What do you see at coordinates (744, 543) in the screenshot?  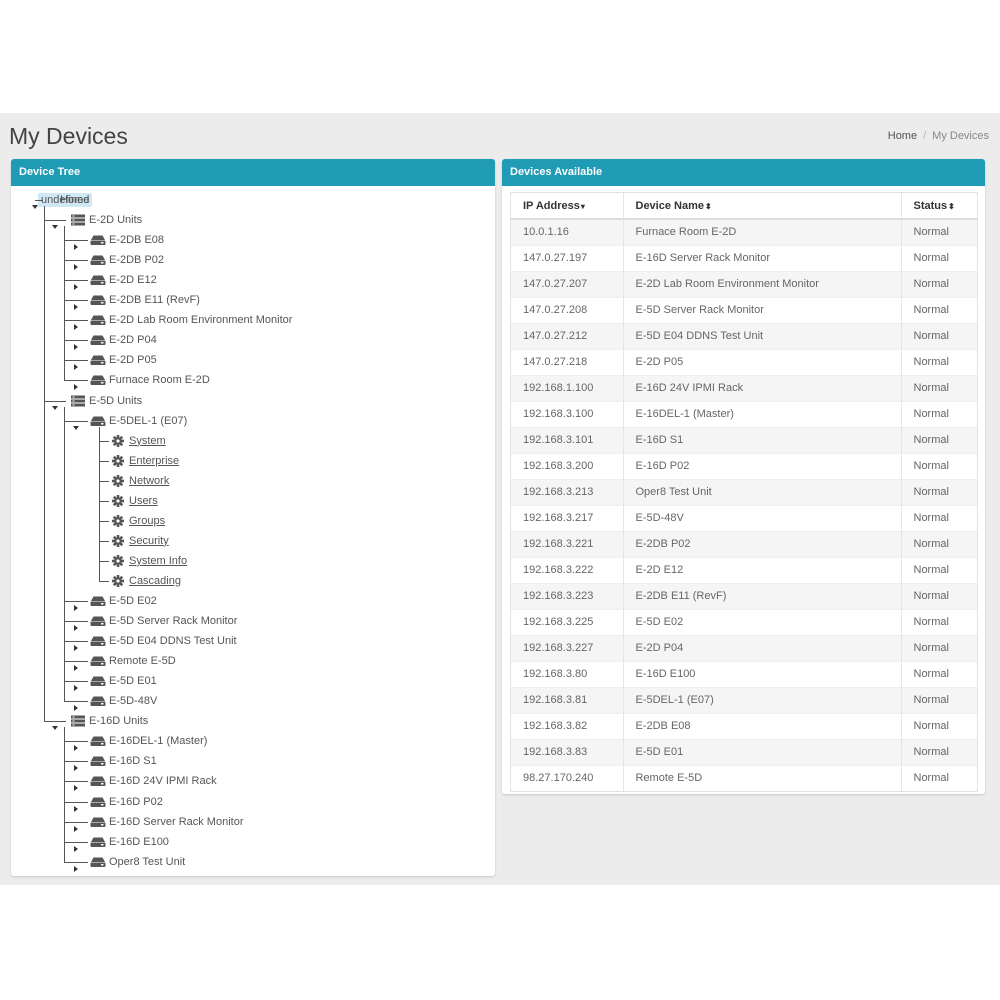 I see `table-row: 192.168.3.221 E-2DB P02 Normal` at bounding box center [744, 543].